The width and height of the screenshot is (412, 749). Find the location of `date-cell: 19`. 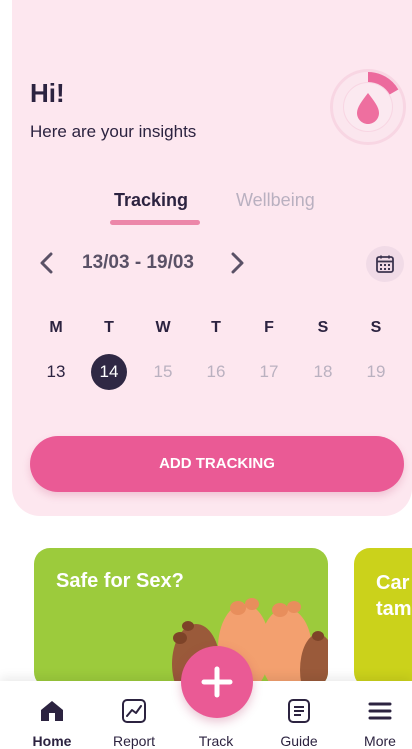

date-cell: 19 is located at coordinates (376, 372).